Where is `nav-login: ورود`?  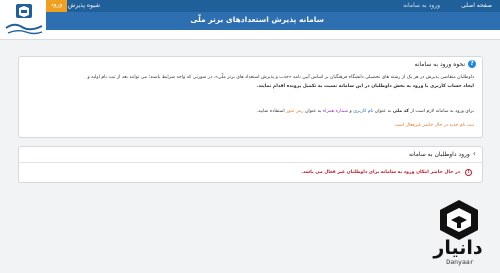
nav-login: ورود is located at coordinates (57, 6).